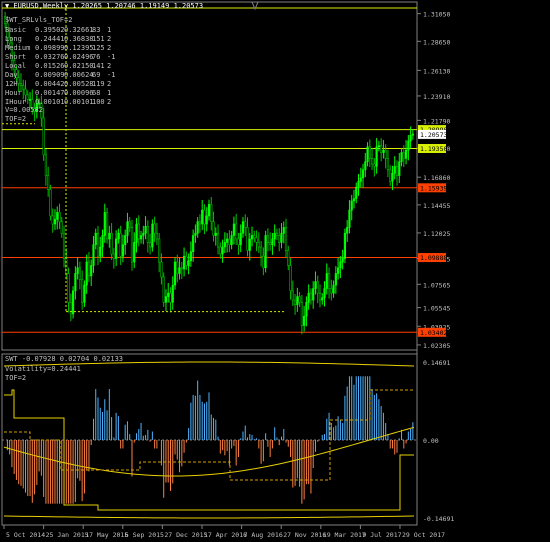 Image resolution: width=550 pixels, height=542 pixels. What do you see at coordinates (67, 535) in the screenshot?
I see `time-label: 25 Jan 2015` at bounding box center [67, 535].